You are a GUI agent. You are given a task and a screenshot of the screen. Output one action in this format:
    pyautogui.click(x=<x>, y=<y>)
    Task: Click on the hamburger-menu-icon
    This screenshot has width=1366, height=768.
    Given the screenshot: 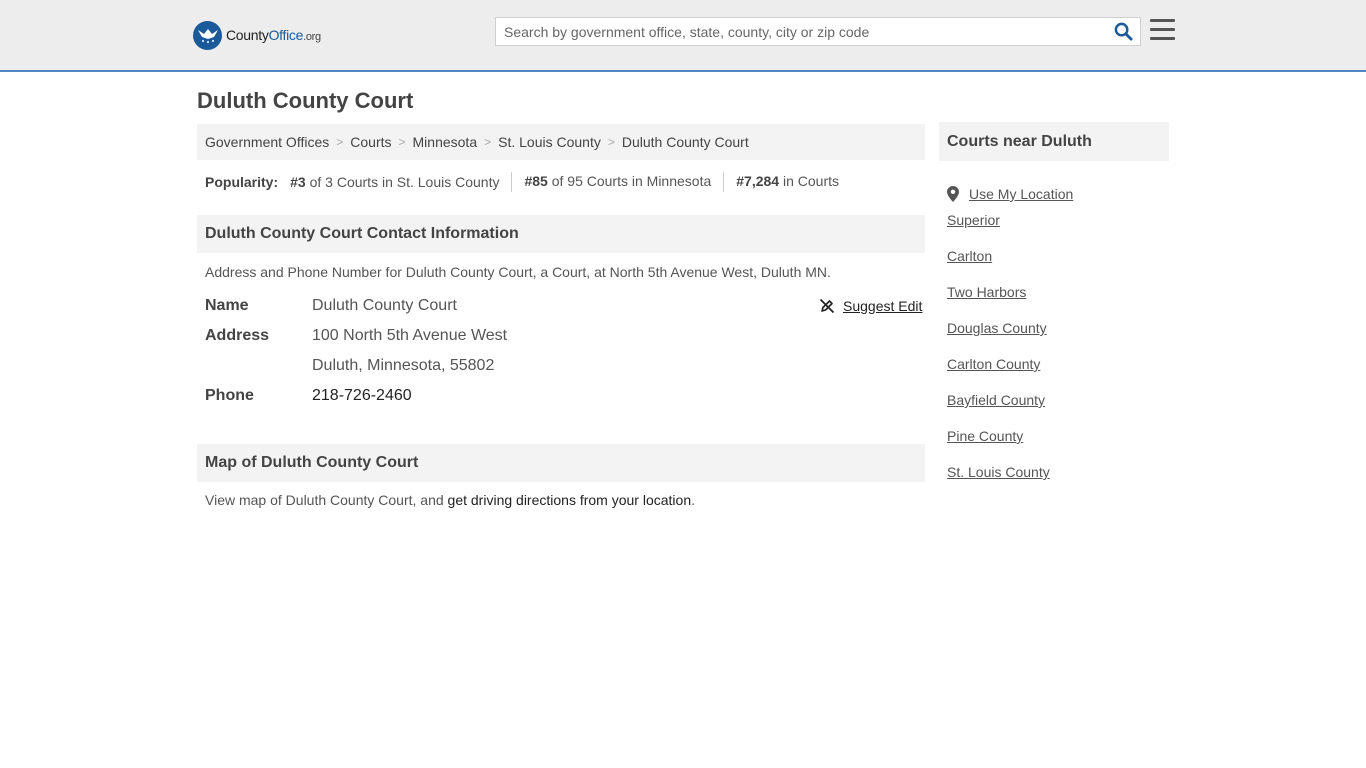 What is the action you would take?
    pyautogui.click(x=1162, y=31)
    